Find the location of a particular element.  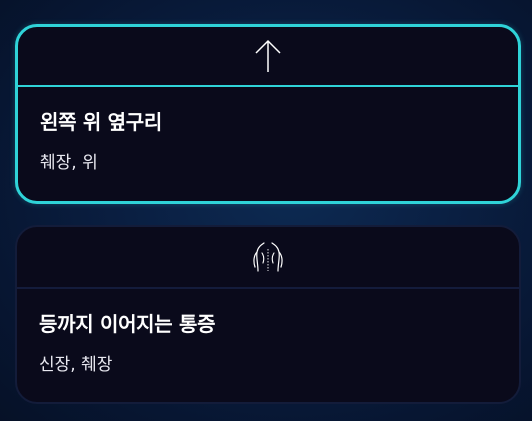

back-torso-icon is located at coordinates (268, 257).